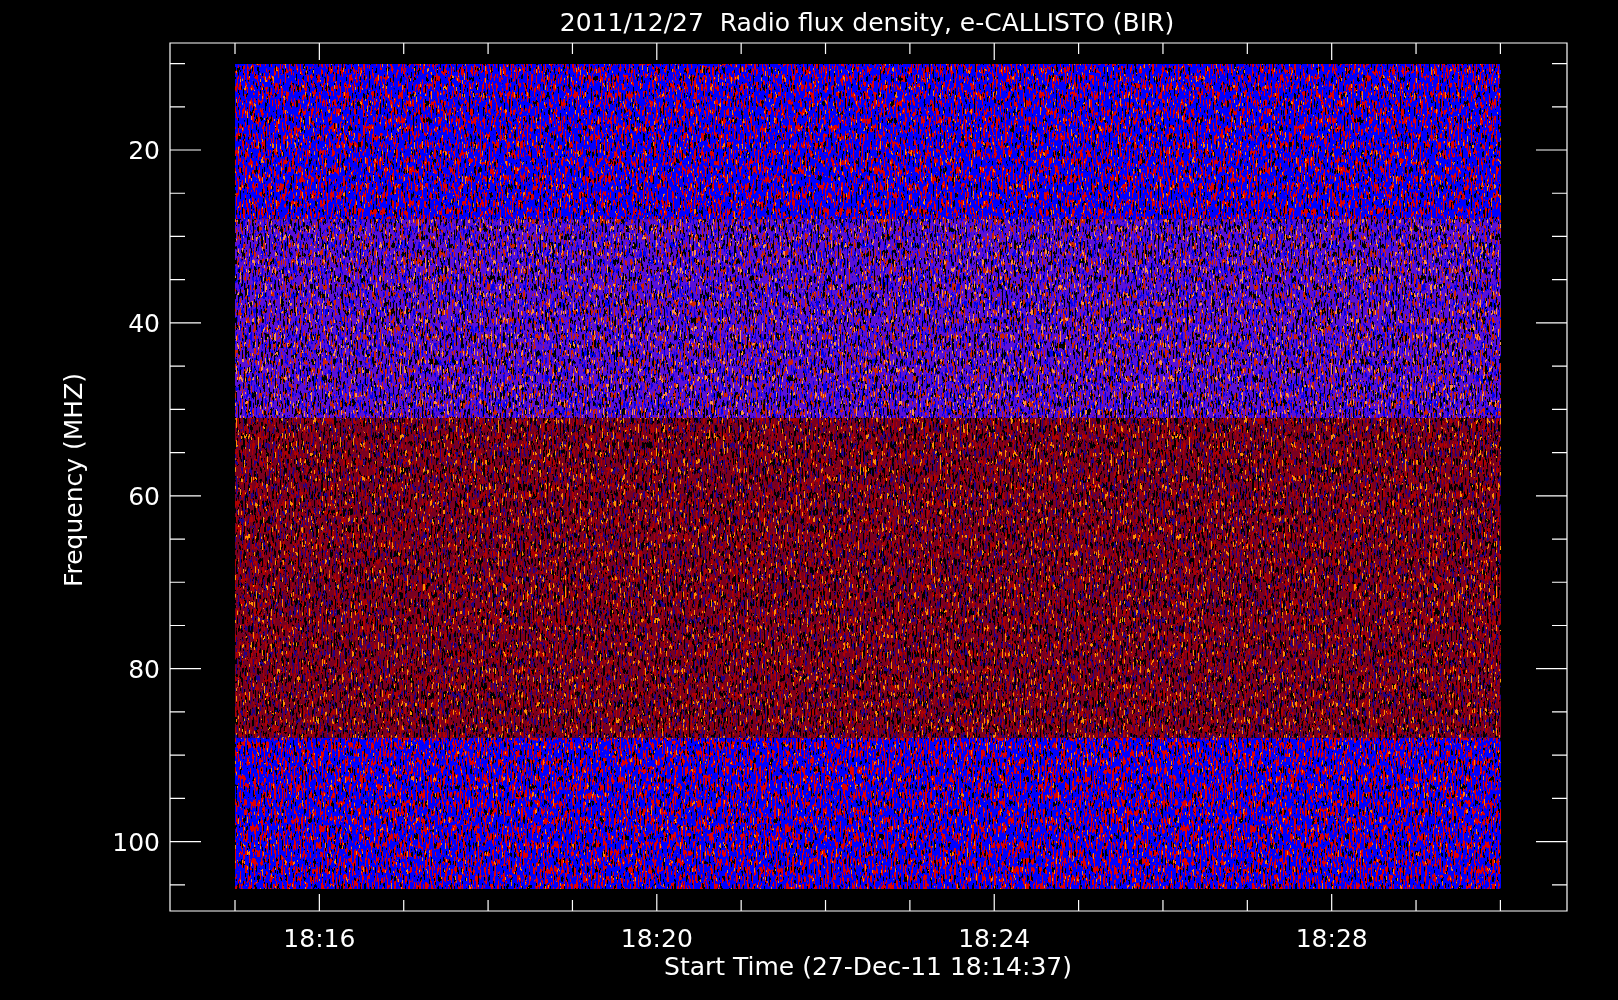 Image resolution: width=1618 pixels, height=1000 pixels. Describe the element at coordinates (319, 938) in the screenshot. I see `x-tick-label: 18:16` at that location.